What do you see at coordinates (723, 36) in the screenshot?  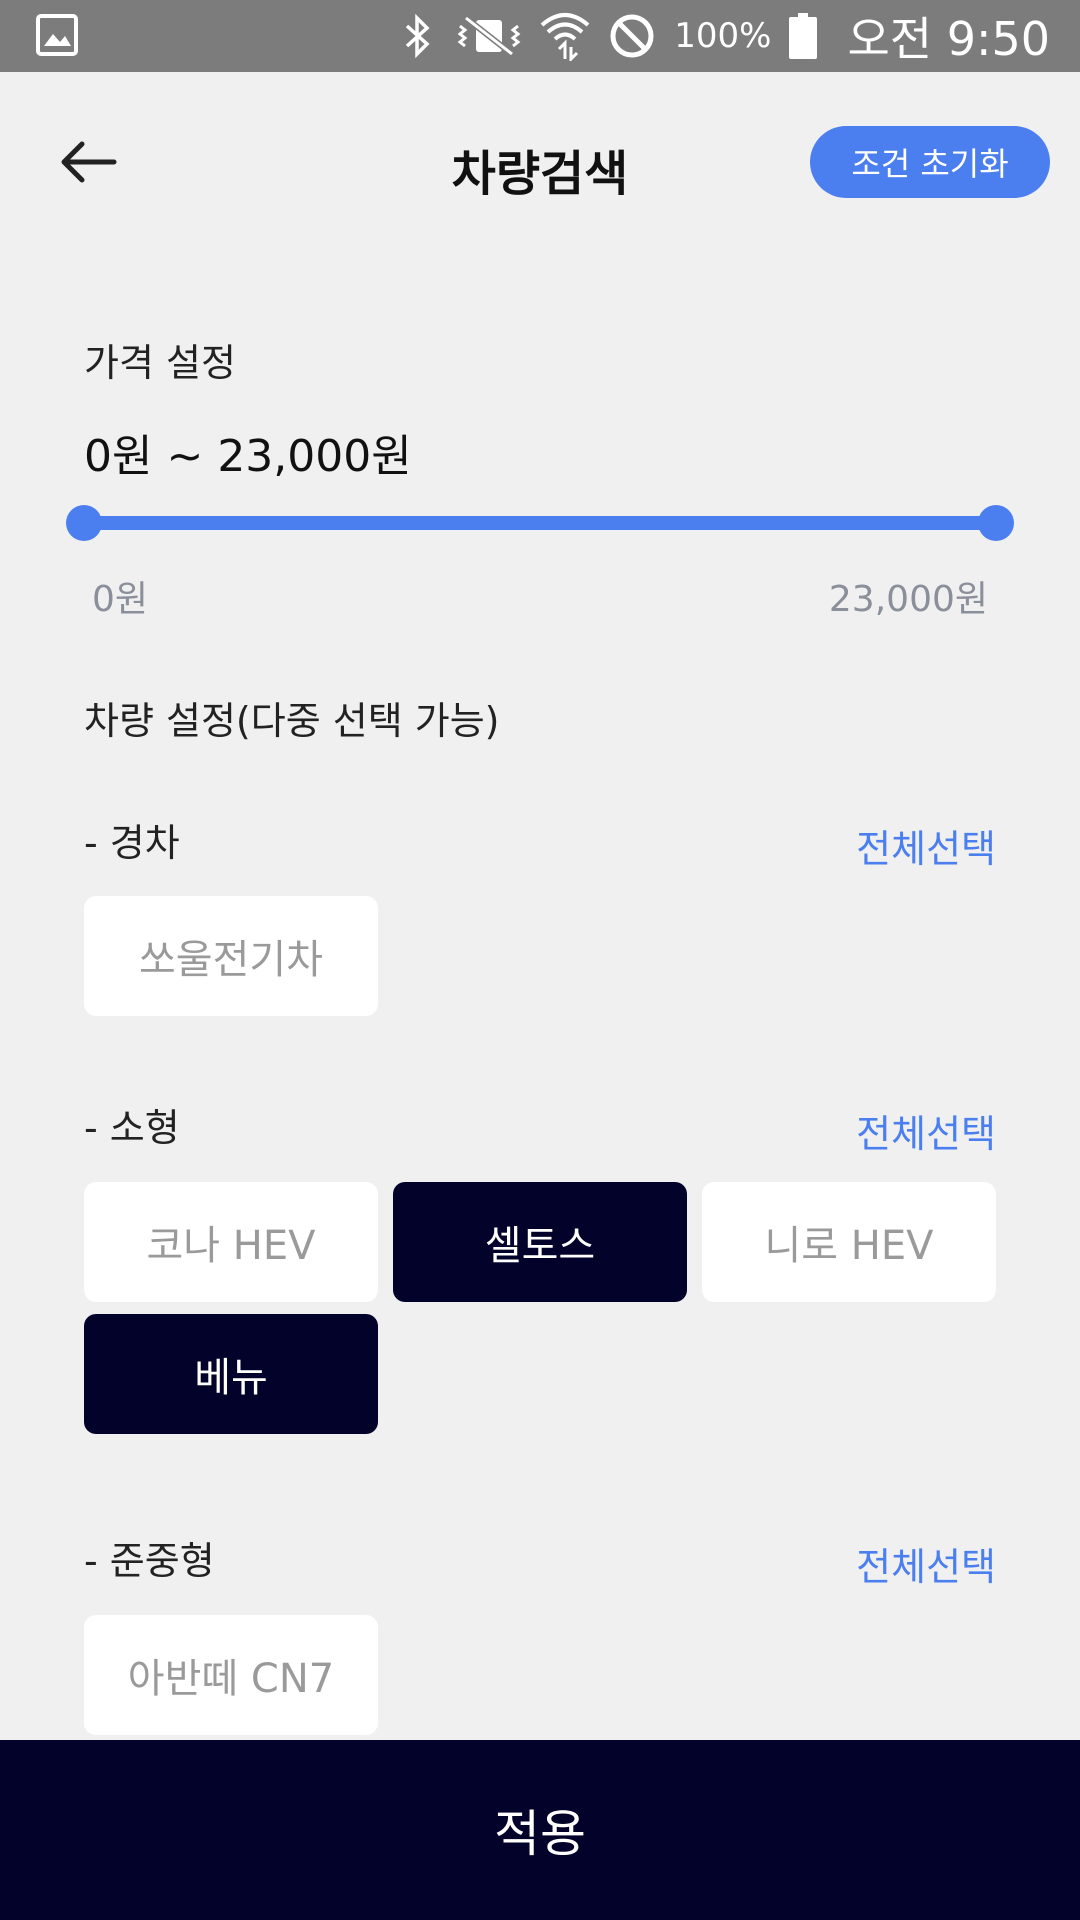 I see `battery-percent: 100%` at bounding box center [723, 36].